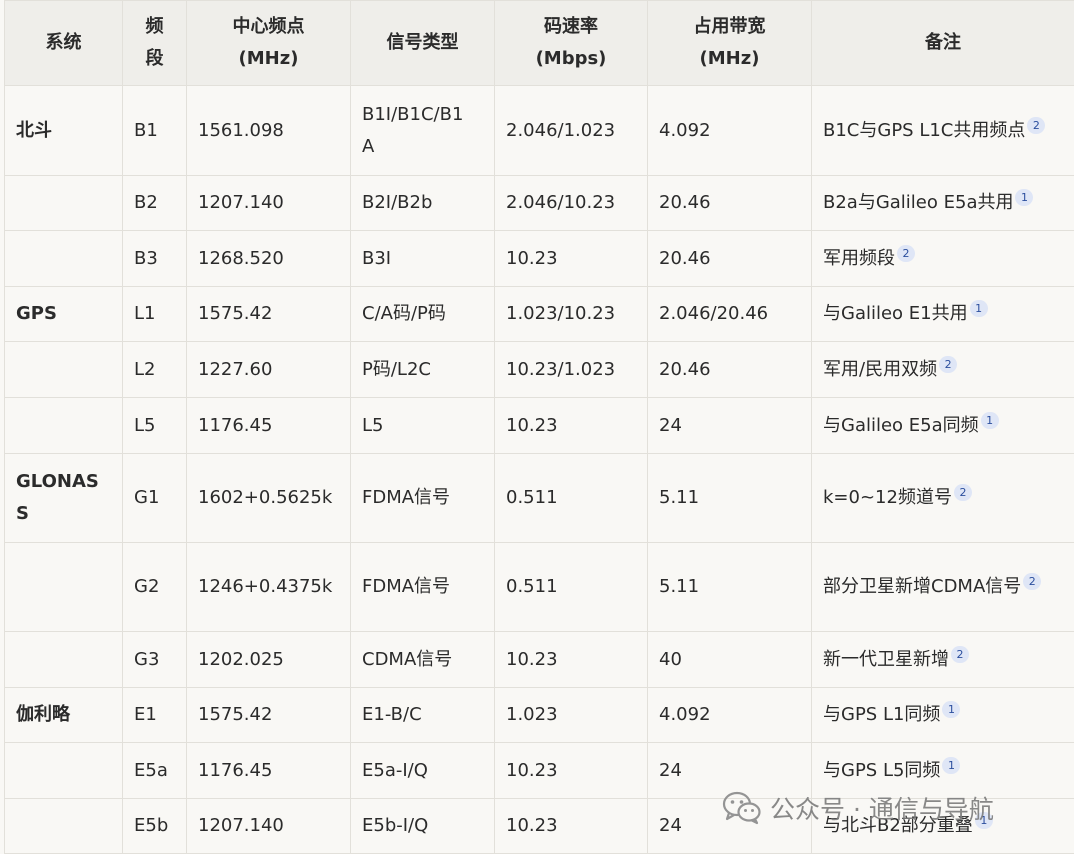 This screenshot has height=854, width=1074. I want to click on cell-band-text: E5a, so click(151, 770).